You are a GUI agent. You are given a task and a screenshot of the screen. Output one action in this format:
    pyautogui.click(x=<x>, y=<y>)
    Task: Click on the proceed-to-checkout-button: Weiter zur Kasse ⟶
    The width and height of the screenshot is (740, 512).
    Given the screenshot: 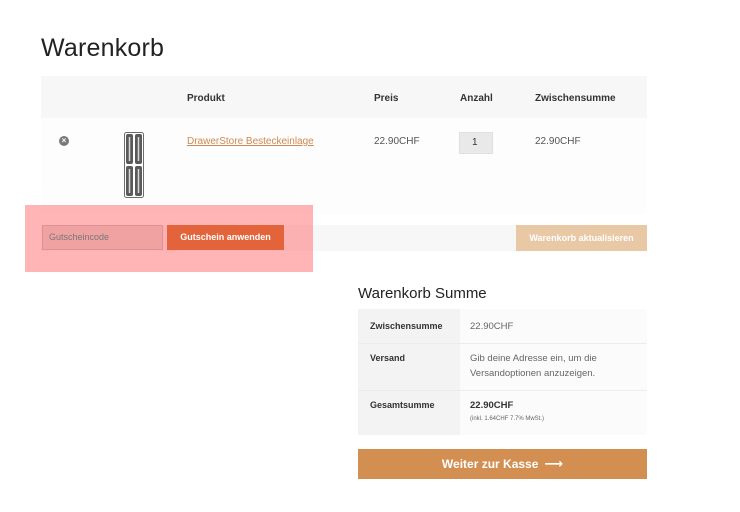 What is the action you would take?
    pyautogui.click(x=502, y=464)
    